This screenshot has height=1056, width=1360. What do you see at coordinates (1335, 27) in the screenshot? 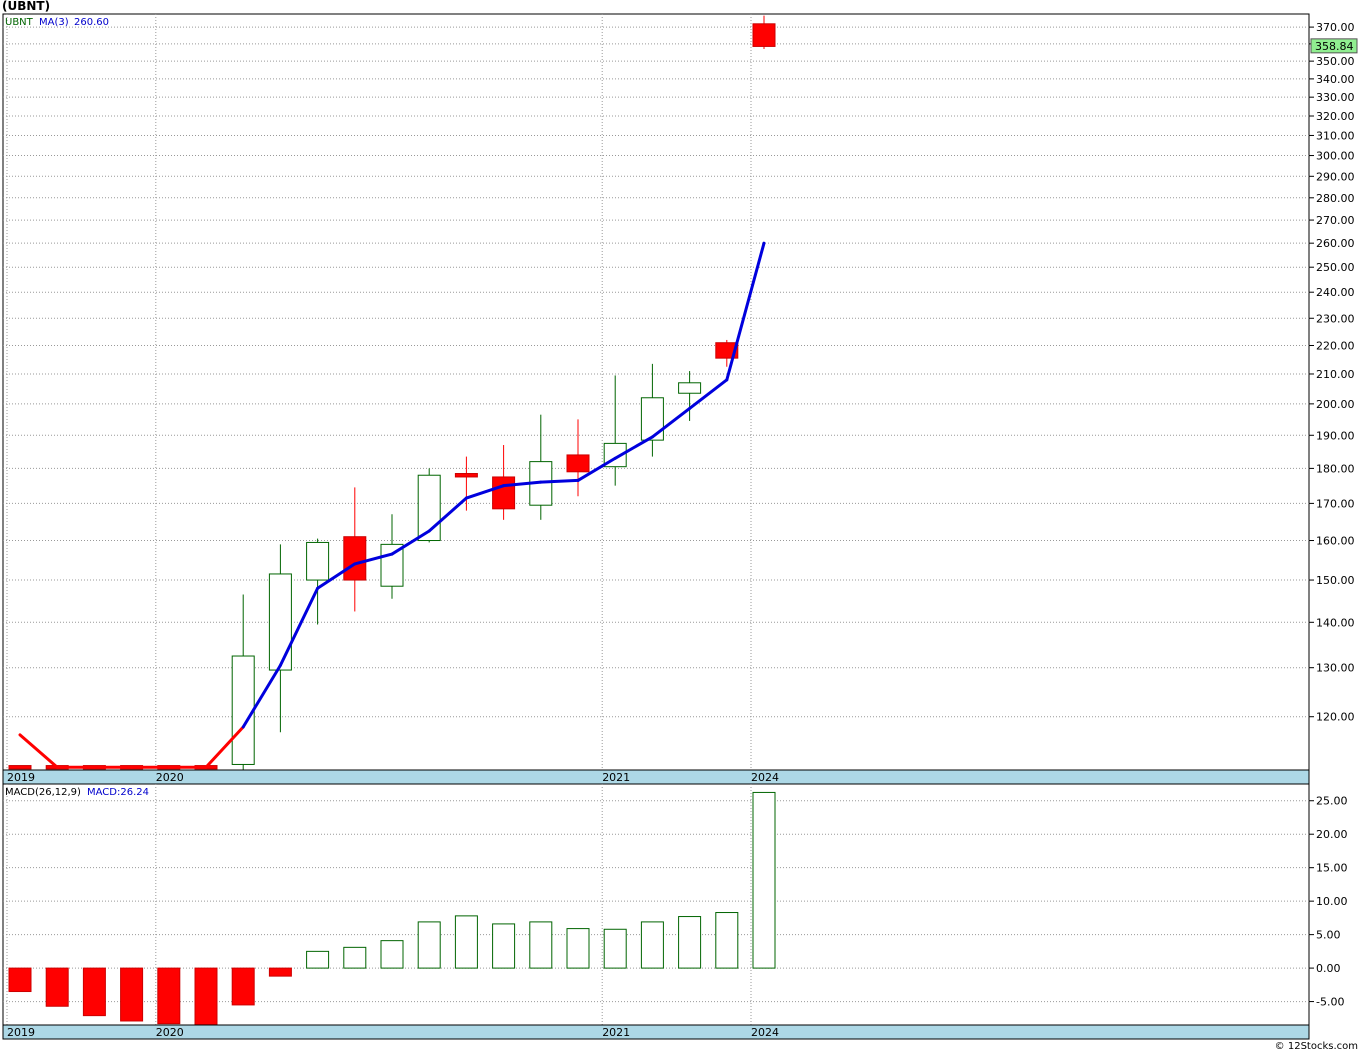
I see `price-tick-label: 370.00` at bounding box center [1335, 27].